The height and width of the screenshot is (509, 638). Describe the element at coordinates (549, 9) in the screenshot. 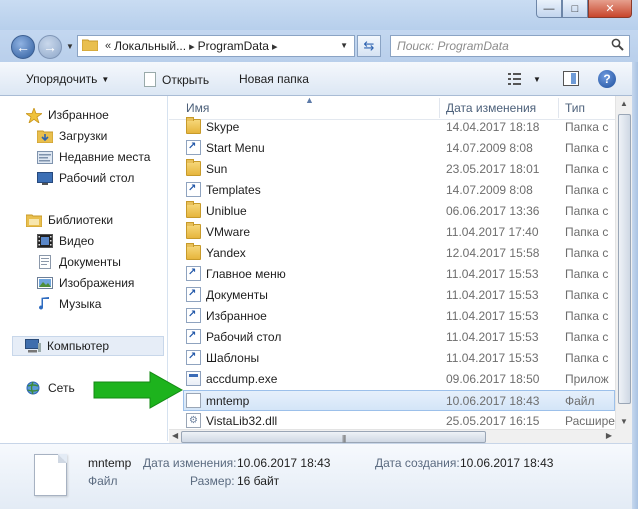

I see `minimize-button: —` at that location.